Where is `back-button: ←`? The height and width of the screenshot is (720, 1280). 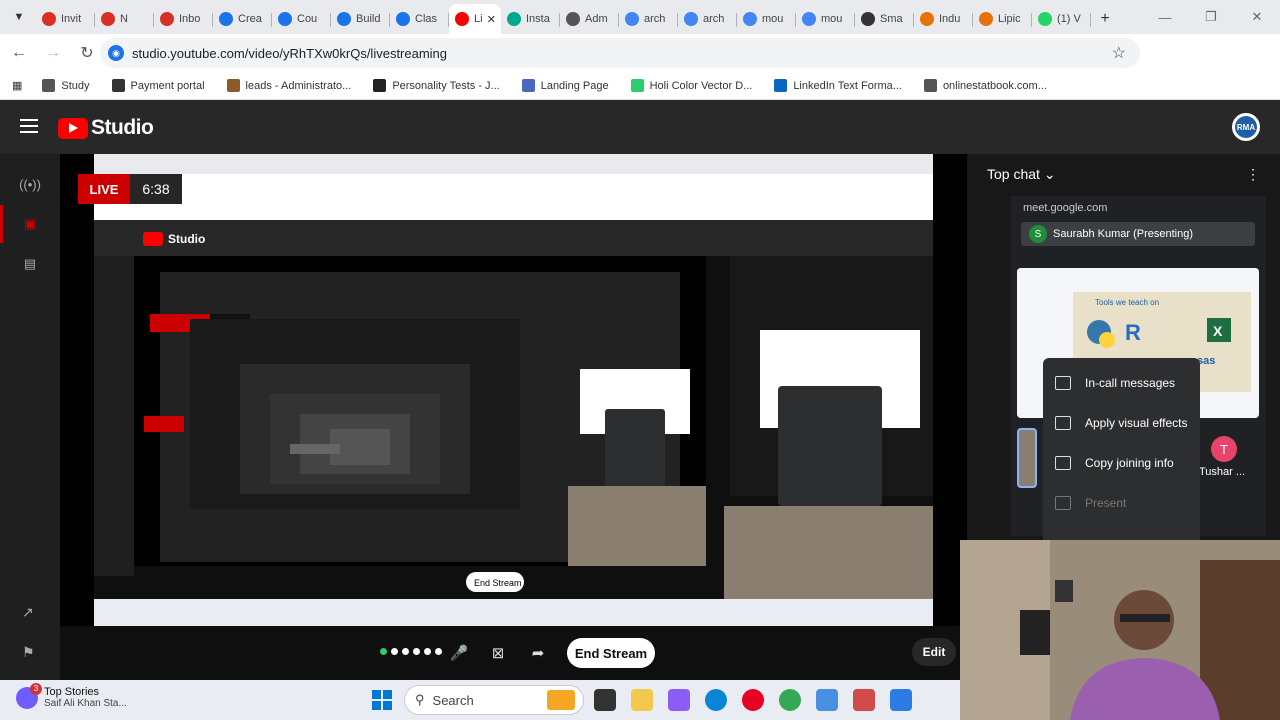
back-button: ← is located at coordinates (19, 53).